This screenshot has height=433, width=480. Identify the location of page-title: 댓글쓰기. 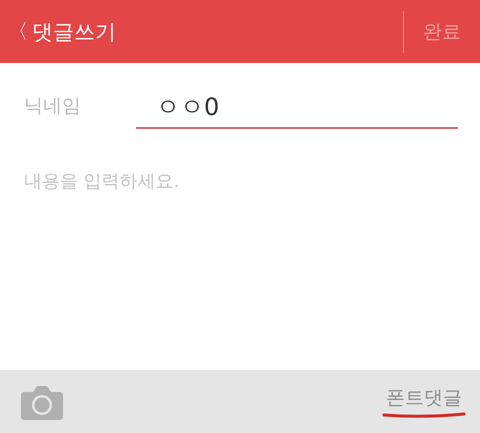
(74, 32).